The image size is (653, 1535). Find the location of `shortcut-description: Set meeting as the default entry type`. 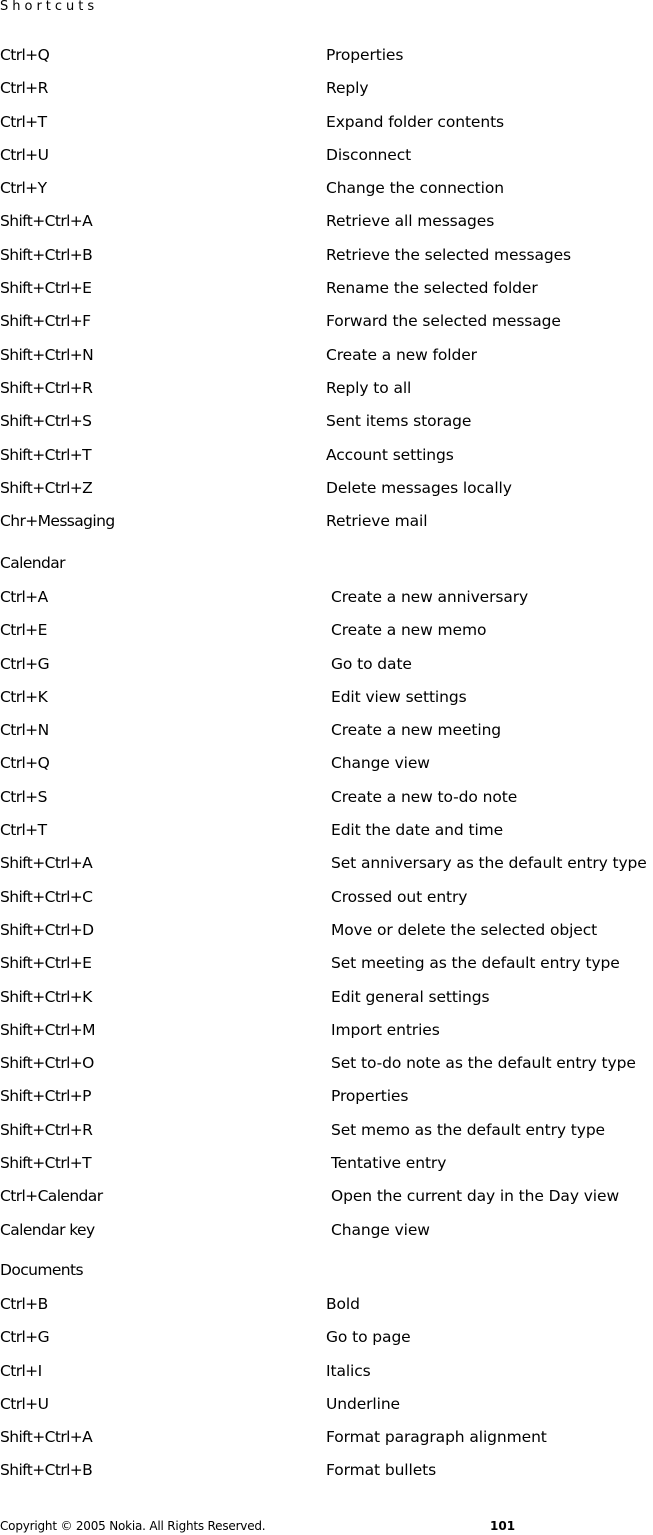

shortcut-description: Set meeting as the default entry type is located at coordinates (475, 963).